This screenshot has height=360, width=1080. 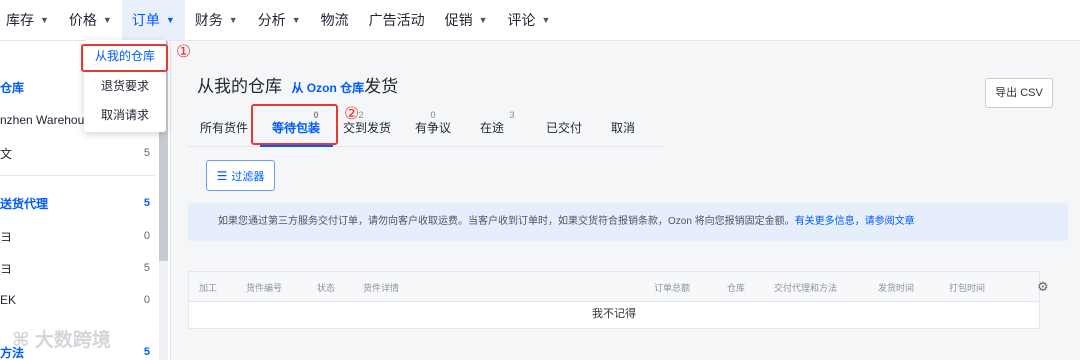 I want to click on filter-button: ☰ 过滤器, so click(x=240, y=175).